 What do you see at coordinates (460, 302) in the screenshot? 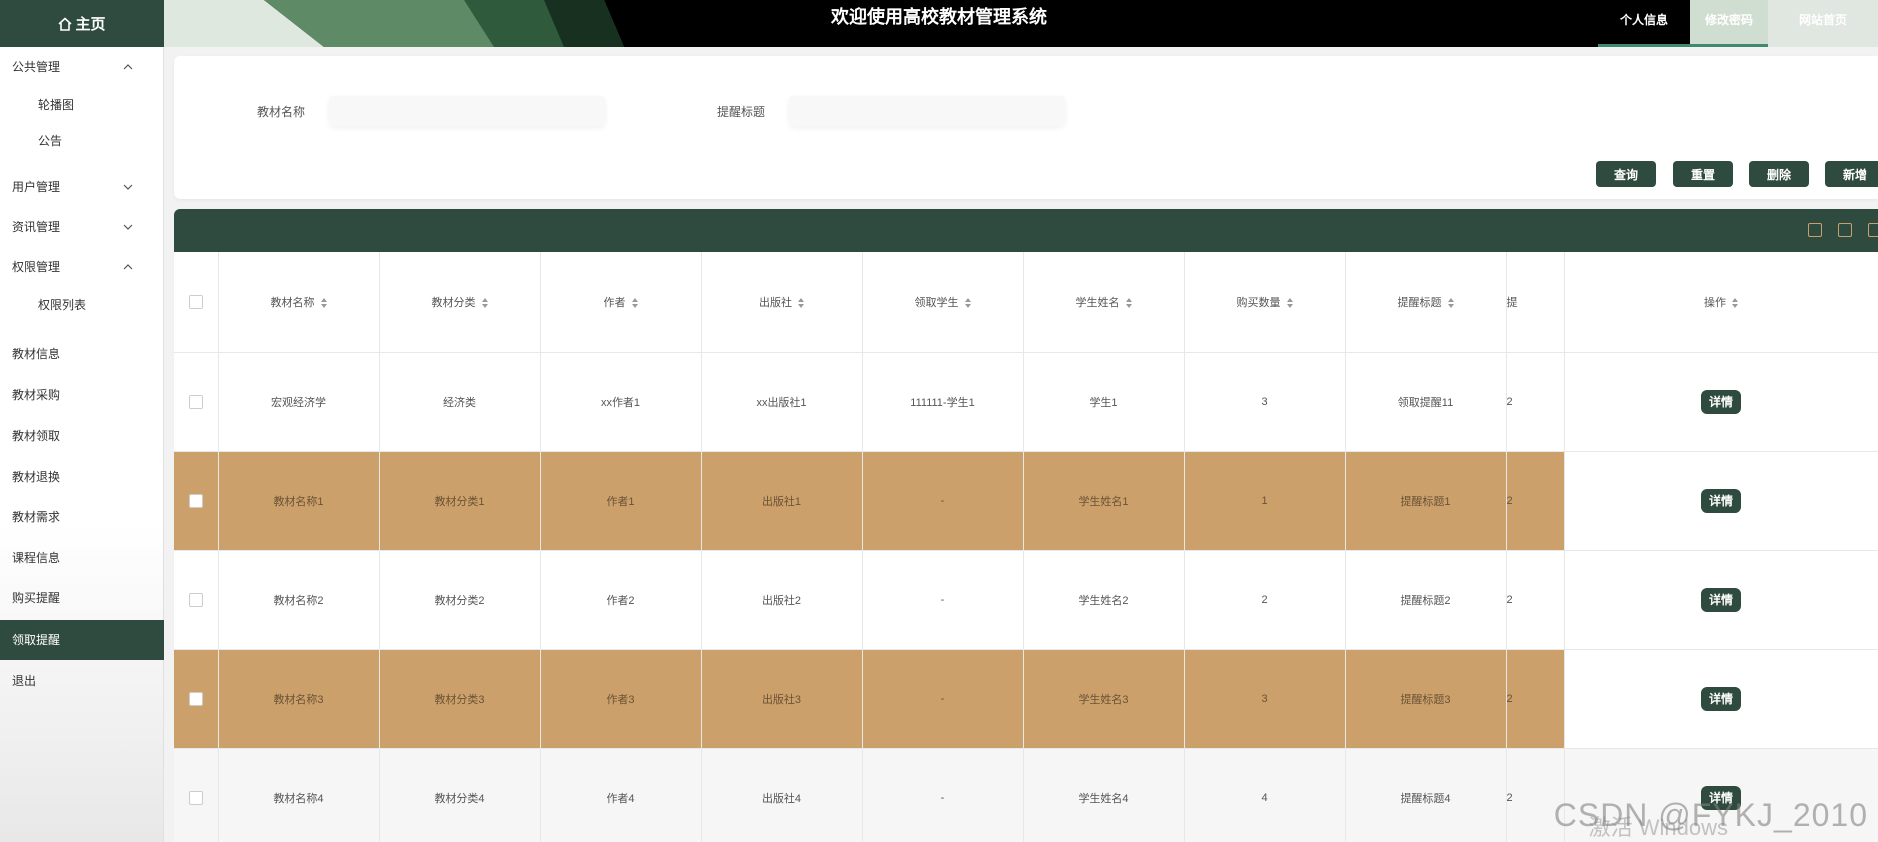
I see `column-header: 教材分类` at bounding box center [460, 302].